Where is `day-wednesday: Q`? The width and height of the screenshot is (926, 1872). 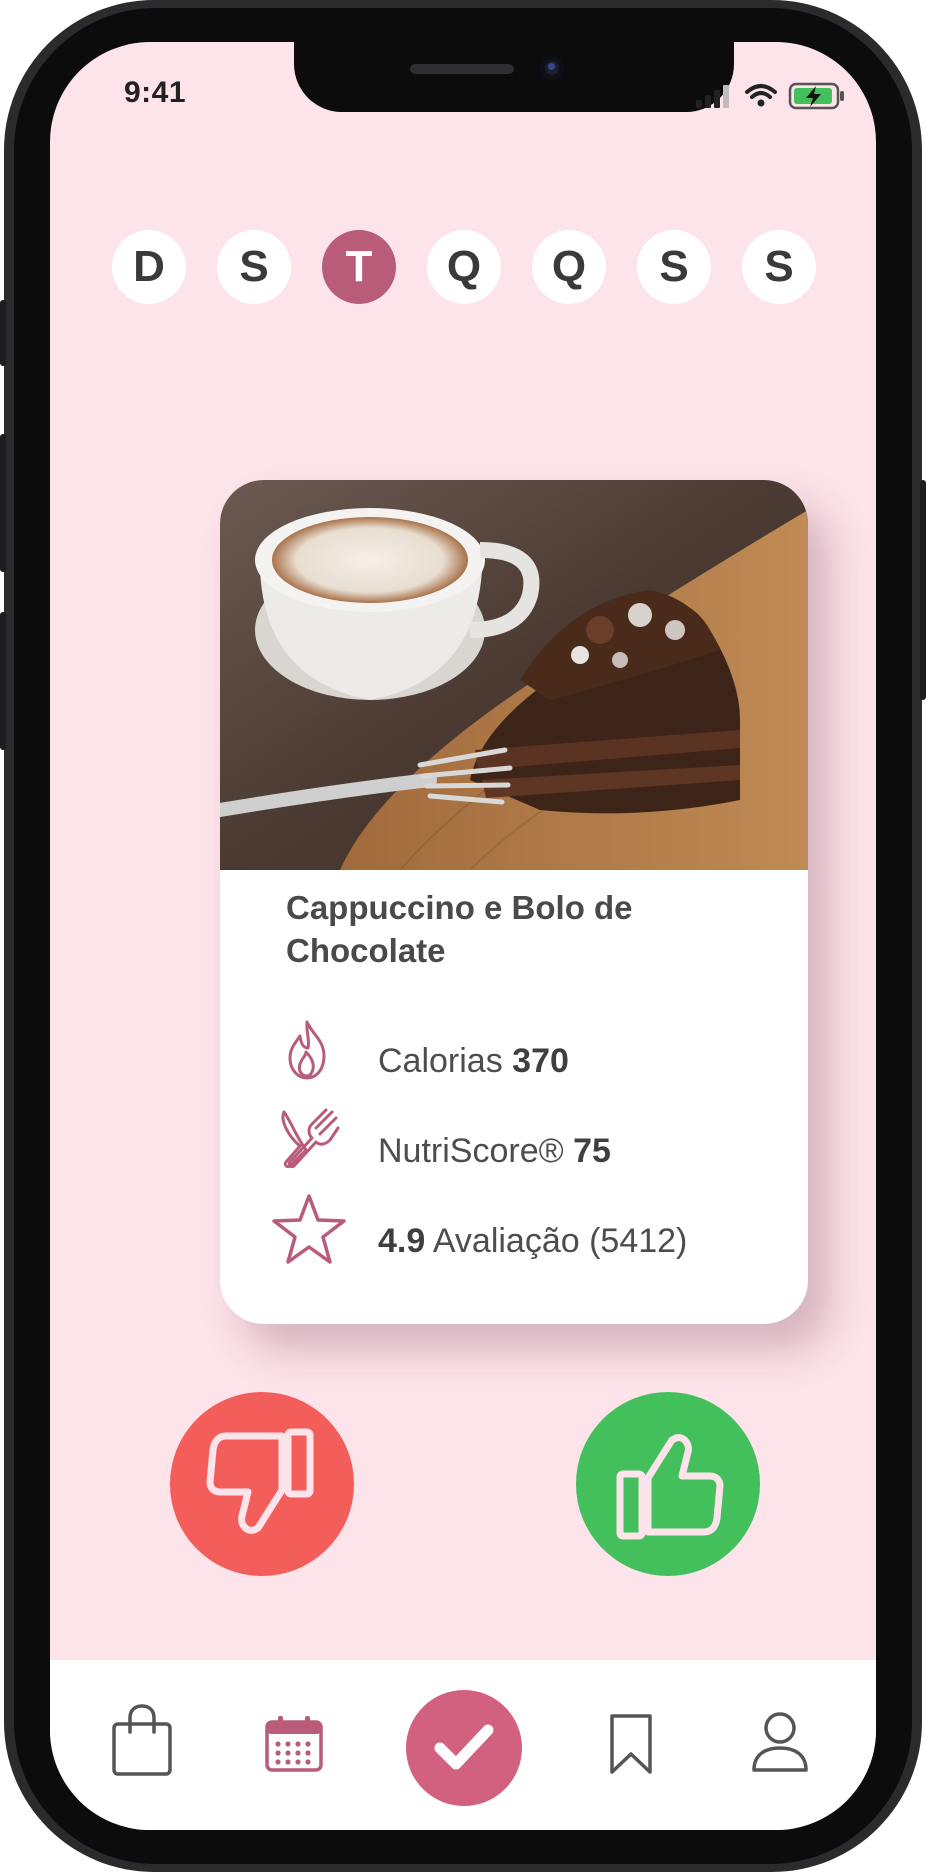
day-wednesday: Q is located at coordinates (464, 267).